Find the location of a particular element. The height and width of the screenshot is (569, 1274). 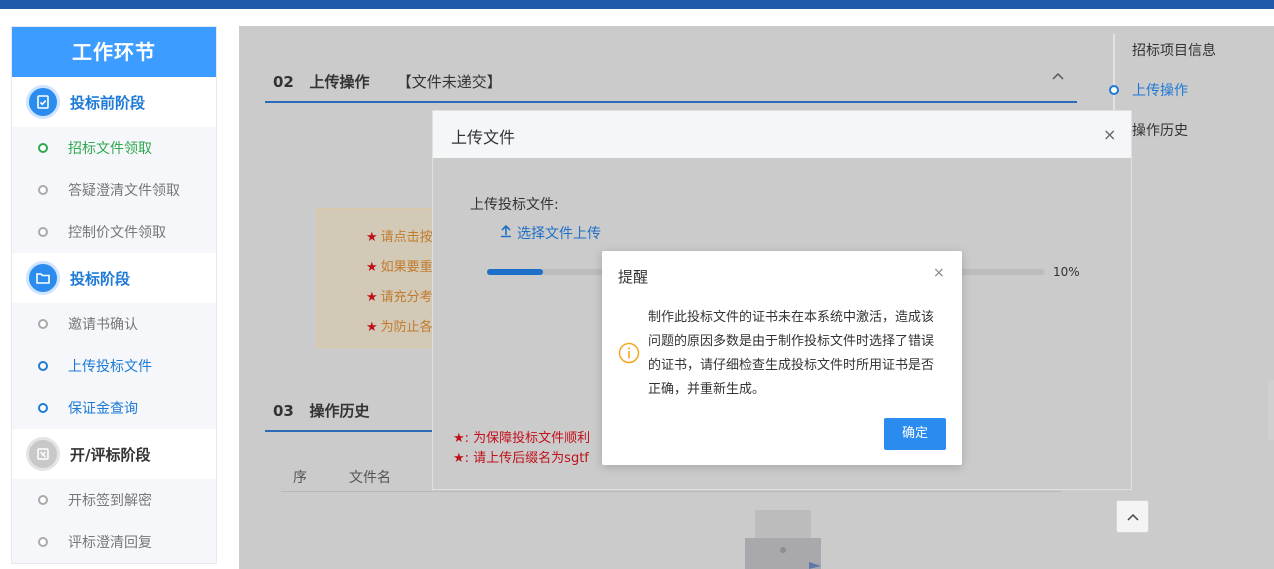

info-circle-icon is located at coordinates (629, 353).